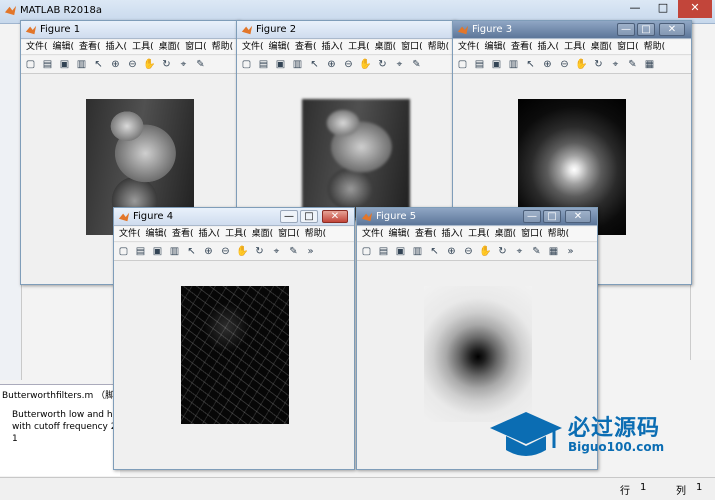 The height and width of the screenshot is (500, 715). I want to click on main-close-button: ✕, so click(695, 9).